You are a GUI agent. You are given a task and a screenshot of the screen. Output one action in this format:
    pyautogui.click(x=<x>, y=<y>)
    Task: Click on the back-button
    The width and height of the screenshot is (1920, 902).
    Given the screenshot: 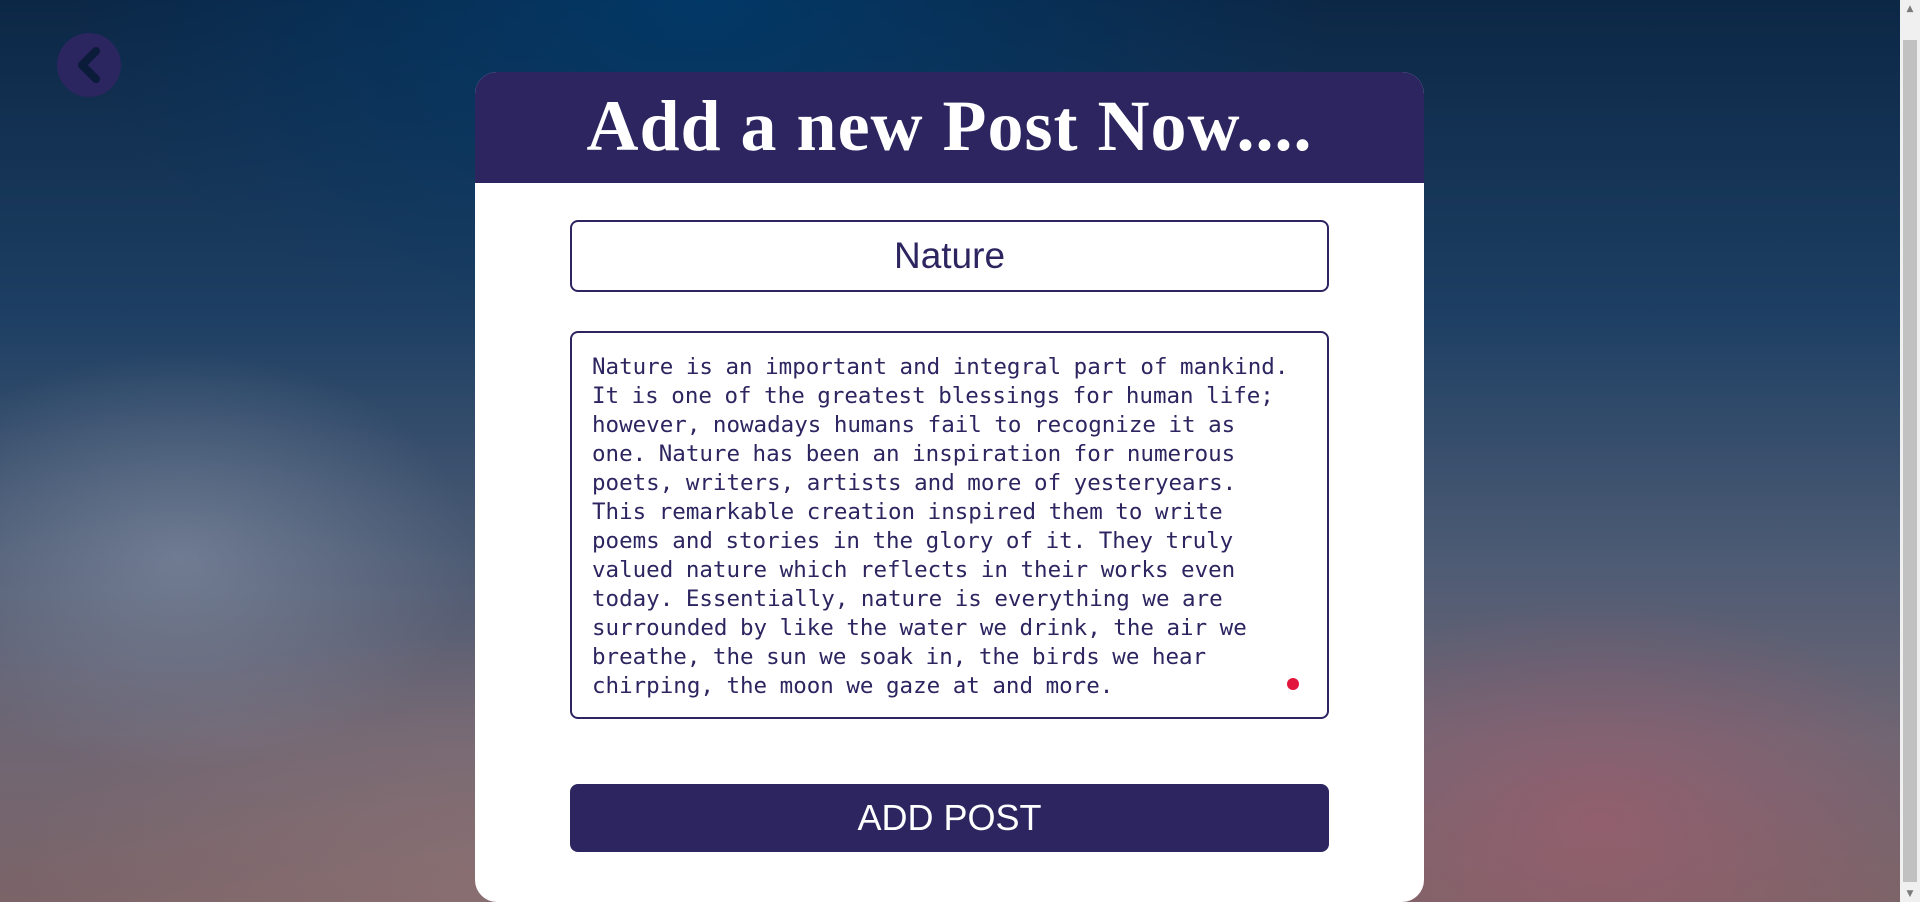 What is the action you would take?
    pyautogui.click(x=89, y=65)
    